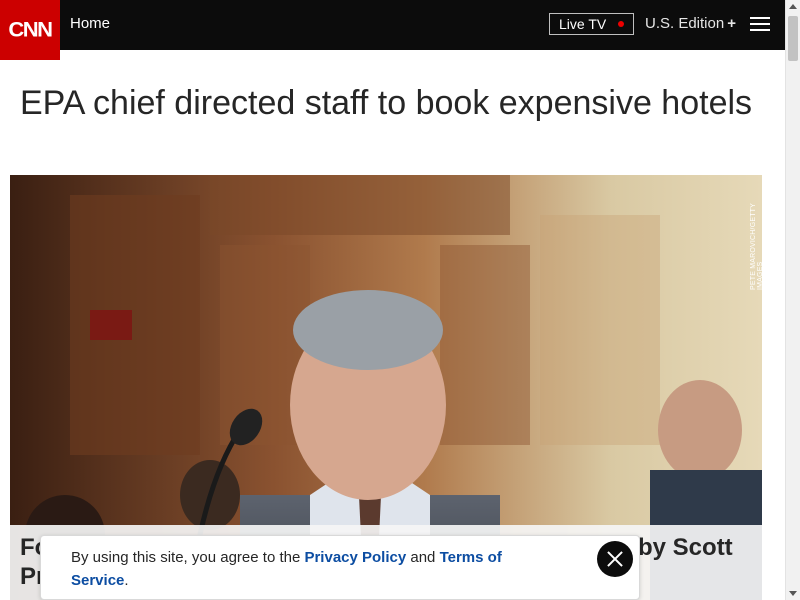 Image resolution: width=800 pixels, height=600 pixels. Describe the element at coordinates (392, 25) in the screenshot. I see `top-navigation-bar: Home Live TV U.S. Edition +` at that location.